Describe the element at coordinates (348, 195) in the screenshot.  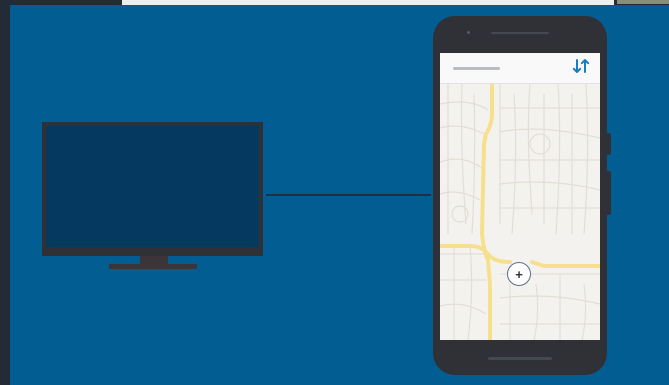
I see `connection-line` at that location.